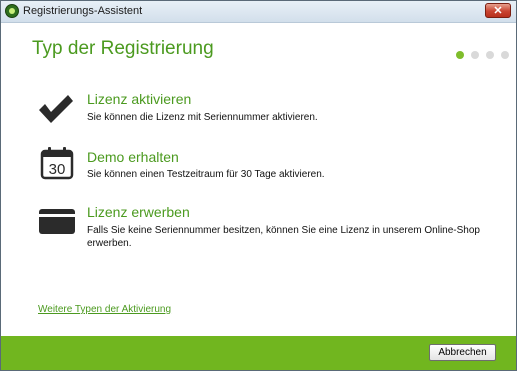  Describe the element at coordinates (138, 212) in the screenshot. I see `option-title: Lizenz erwerben` at that location.